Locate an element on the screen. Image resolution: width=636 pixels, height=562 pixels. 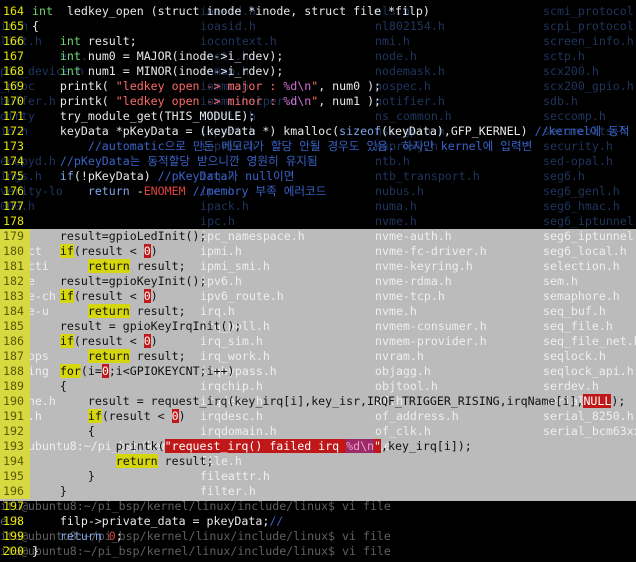
code-line: 183 if(result < 0) is located at coordinates (318, 296).